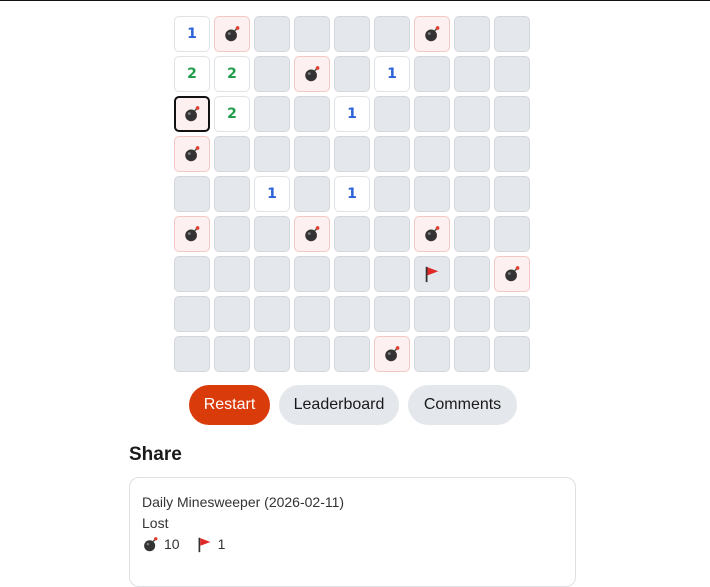  I want to click on share-mine-count: 10, so click(172, 544).